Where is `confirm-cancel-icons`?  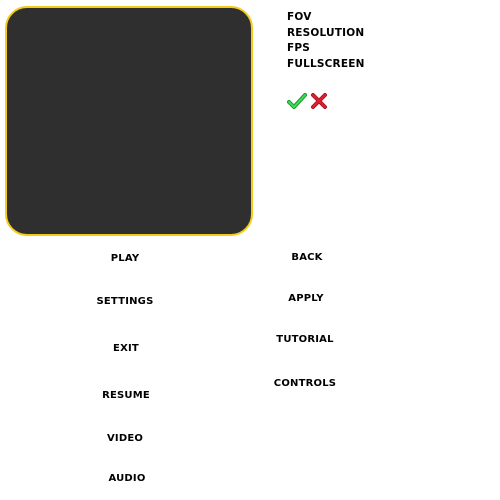
confirm-cancel-icons is located at coordinates (309, 102).